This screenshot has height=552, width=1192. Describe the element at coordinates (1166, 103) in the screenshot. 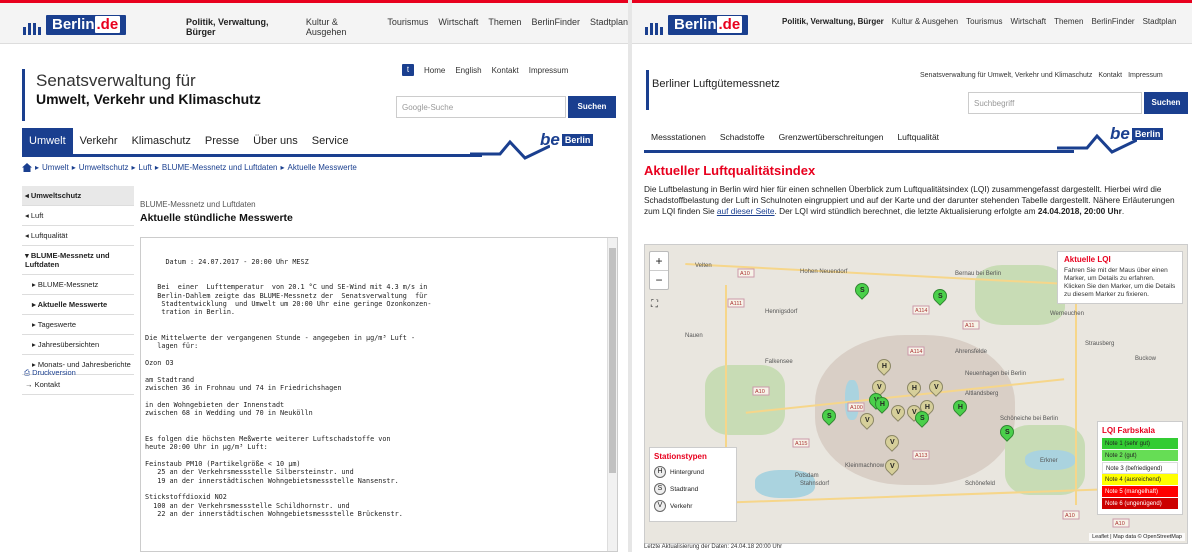

I see `search-button-right: Suchen` at that location.